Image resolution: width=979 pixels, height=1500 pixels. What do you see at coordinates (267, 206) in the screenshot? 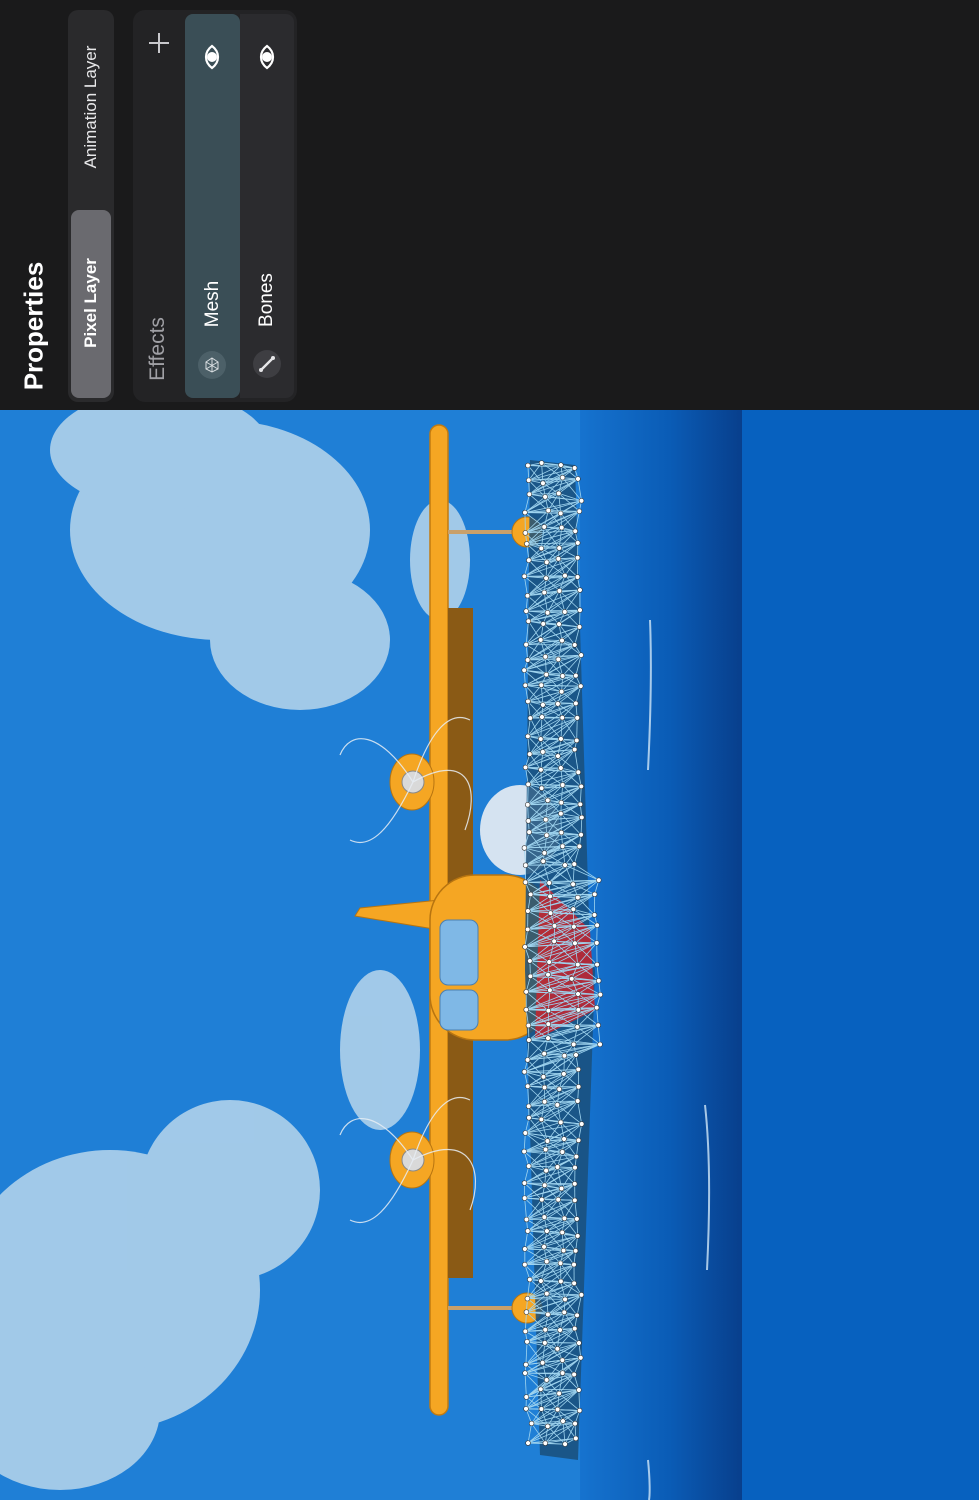
I see `effect-row-bones` at bounding box center [267, 206].